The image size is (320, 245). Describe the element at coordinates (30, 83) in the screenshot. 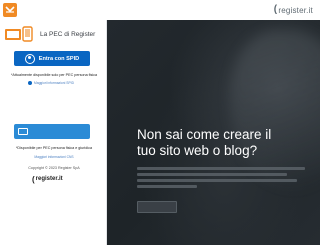

I see `info-icon` at that location.